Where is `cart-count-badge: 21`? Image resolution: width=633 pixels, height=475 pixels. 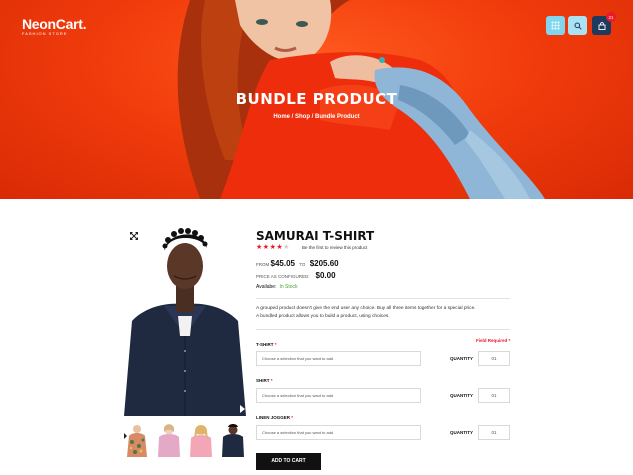
cart-count-badge: 21 is located at coordinates (611, 17).